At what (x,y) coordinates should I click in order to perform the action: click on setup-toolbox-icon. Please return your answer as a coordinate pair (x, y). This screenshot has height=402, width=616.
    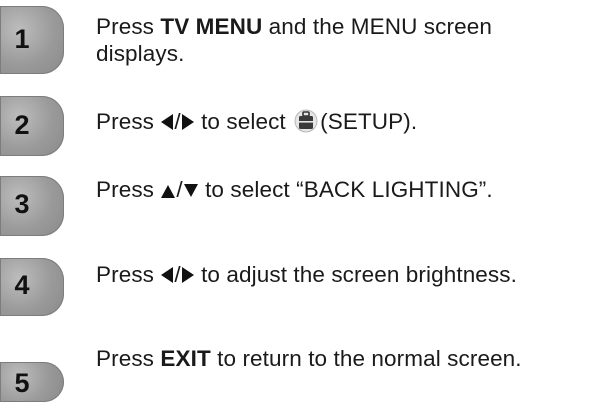
    Looking at the image, I should click on (306, 121).